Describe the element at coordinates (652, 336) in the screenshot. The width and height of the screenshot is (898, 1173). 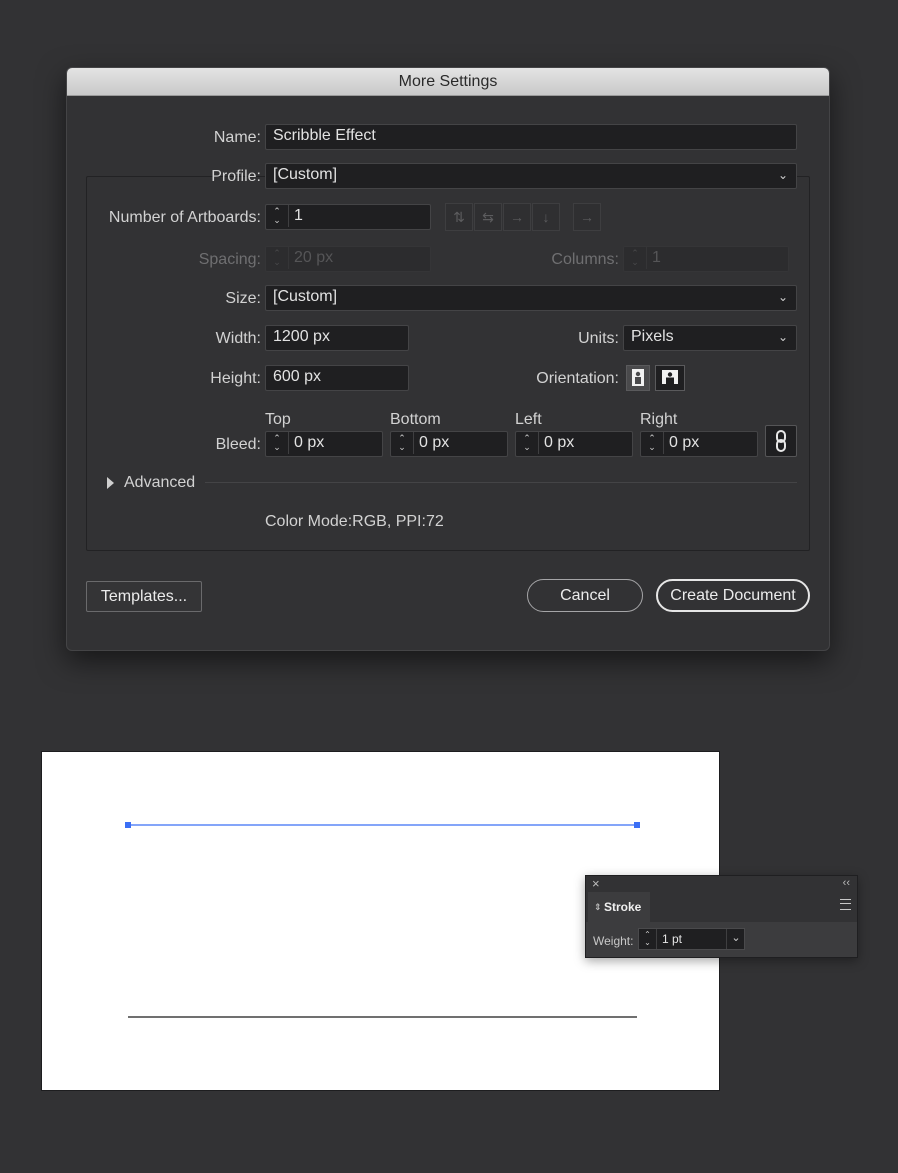
I see `units-value: Pixels` at that location.